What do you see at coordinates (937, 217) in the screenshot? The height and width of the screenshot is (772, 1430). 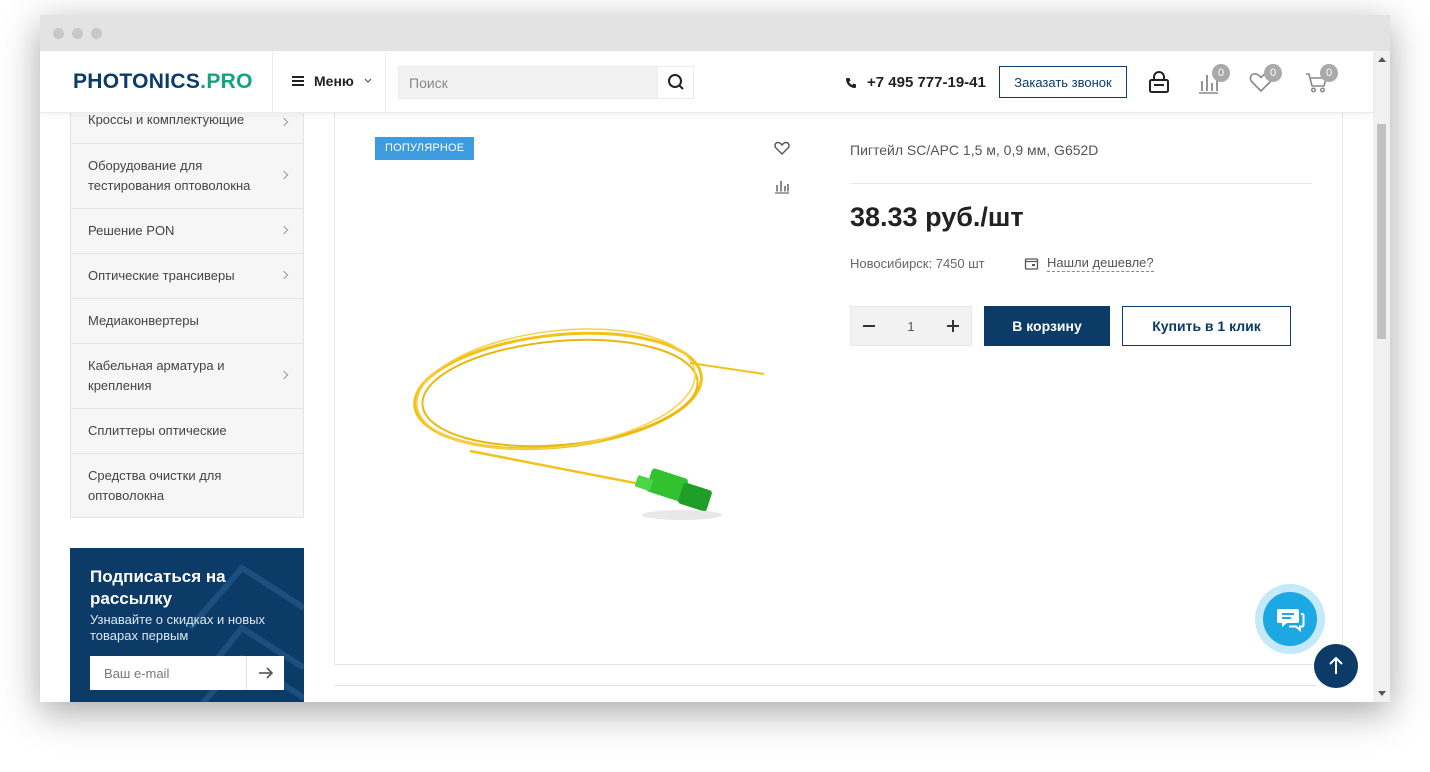 I see `product-price: 38.33 руб./шт` at bounding box center [937, 217].